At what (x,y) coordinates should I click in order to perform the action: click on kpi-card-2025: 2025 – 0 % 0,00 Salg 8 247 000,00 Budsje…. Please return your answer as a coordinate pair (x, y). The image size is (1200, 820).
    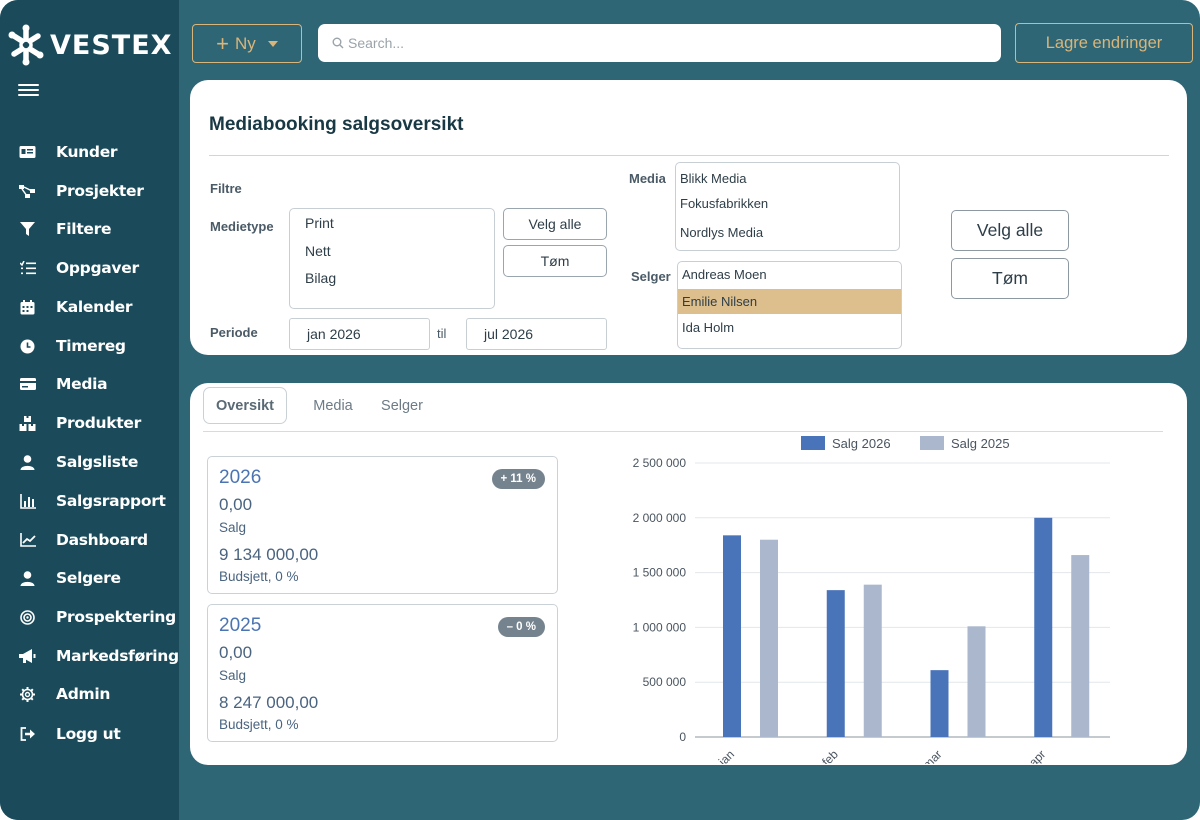
    Looking at the image, I should click on (382, 673).